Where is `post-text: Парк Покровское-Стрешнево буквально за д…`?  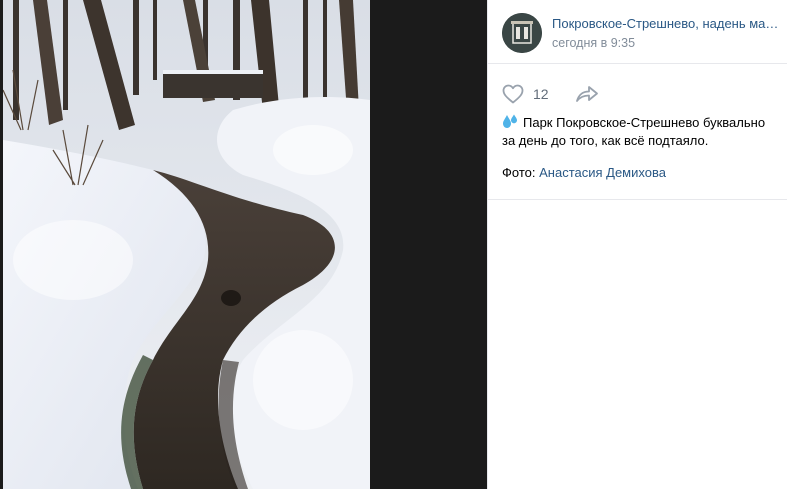
post-text: Парк Покровское-Стрешнево буквально за д… is located at coordinates (640, 132).